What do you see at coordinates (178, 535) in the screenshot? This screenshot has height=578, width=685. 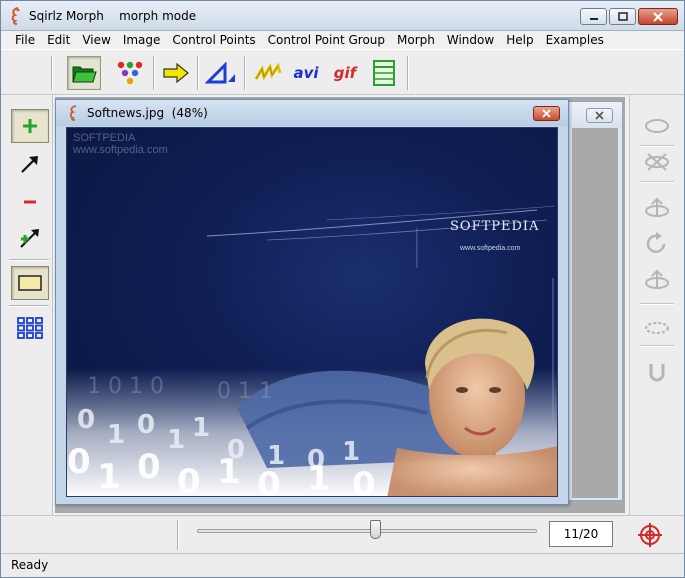 I see `slider-separator` at bounding box center [178, 535].